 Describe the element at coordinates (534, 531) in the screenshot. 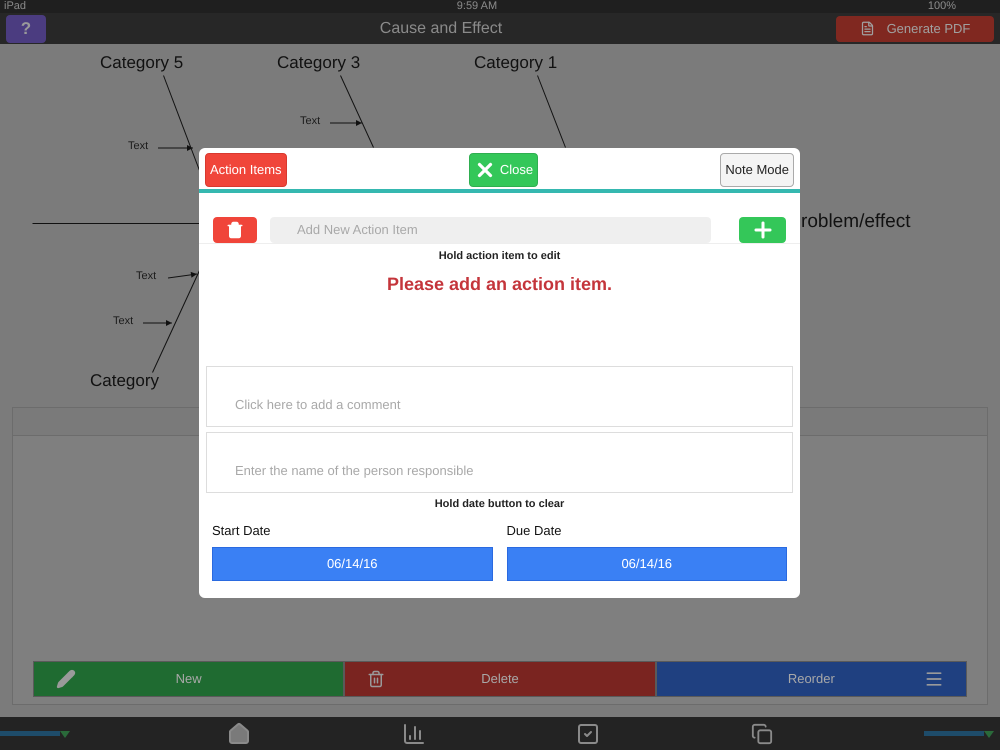

I see `date-label: Due Date` at that location.